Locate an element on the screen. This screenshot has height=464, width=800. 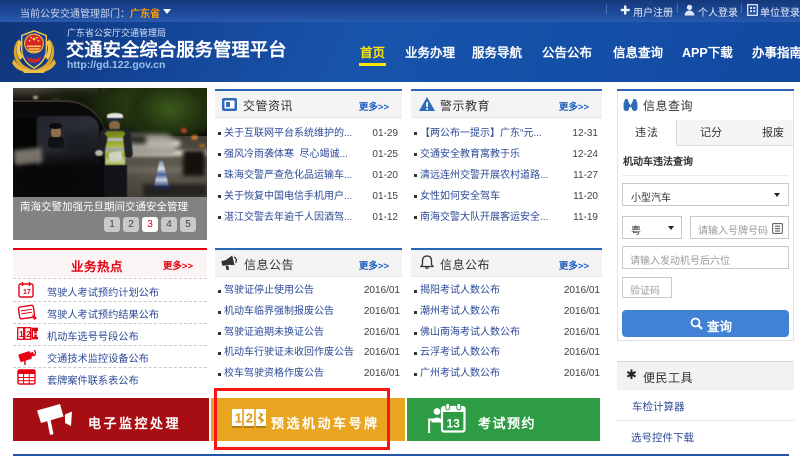
svg-text: H is located at coordinates (36, 334).